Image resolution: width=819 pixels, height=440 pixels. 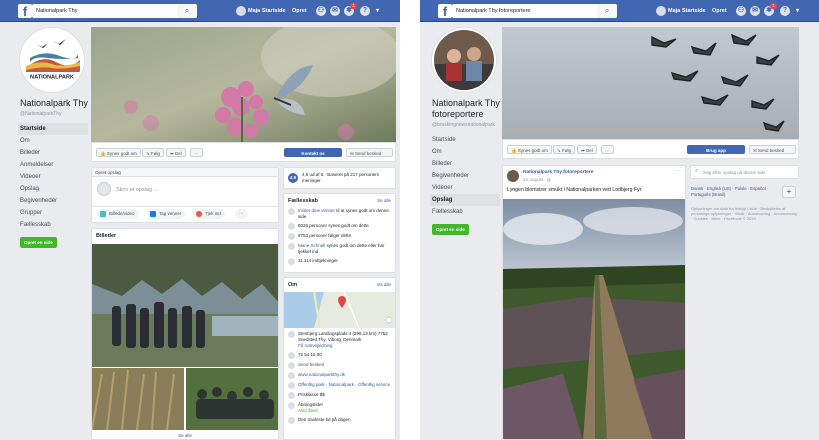 I want to click on phone-number: 72 54 15 00, so click(x=310, y=355).